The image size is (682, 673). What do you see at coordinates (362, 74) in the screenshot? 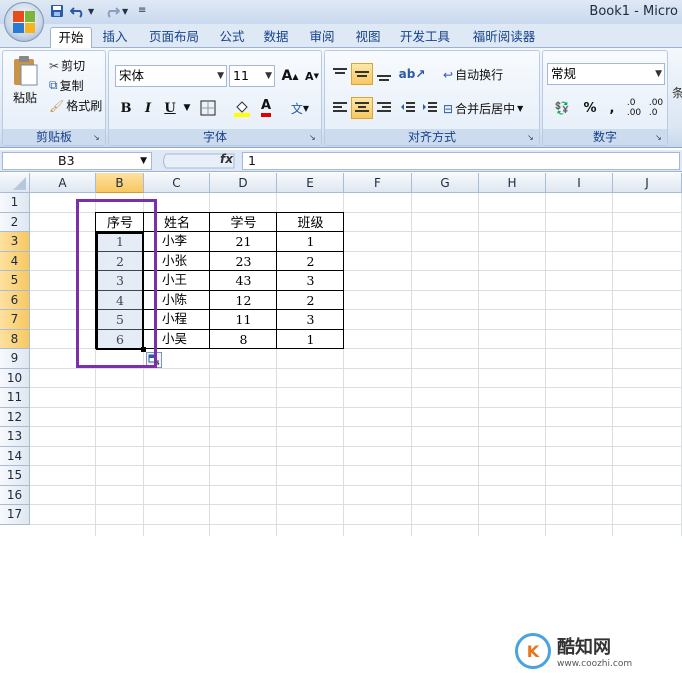
I see `align-middle-button` at bounding box center [362, 74].